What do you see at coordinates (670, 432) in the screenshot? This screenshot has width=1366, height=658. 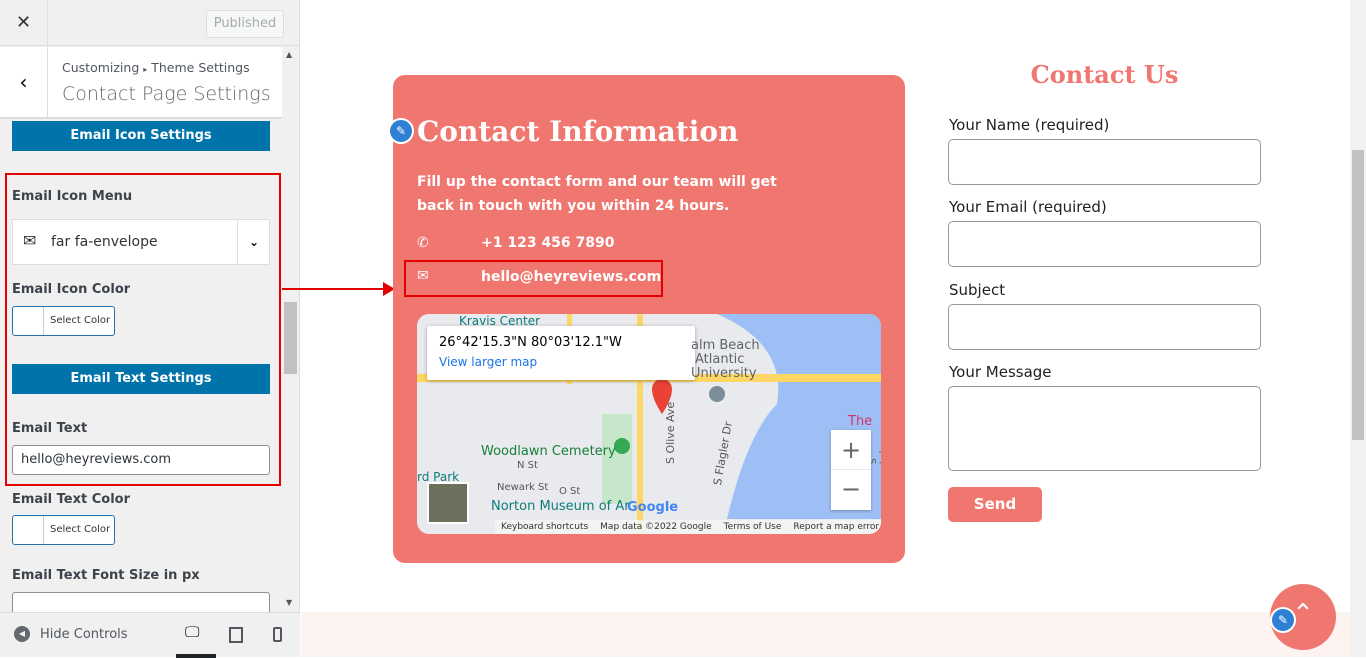 I see `map-label: S Olive Ave` at bounding box center [670, 432].